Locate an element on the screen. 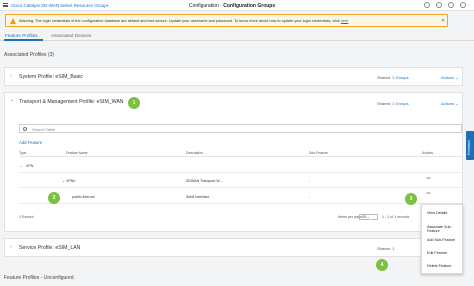 The image size is (474, 286). profile-name: Transport & Management Profile: eSIM_WAN is located at coordinates (71, 102).